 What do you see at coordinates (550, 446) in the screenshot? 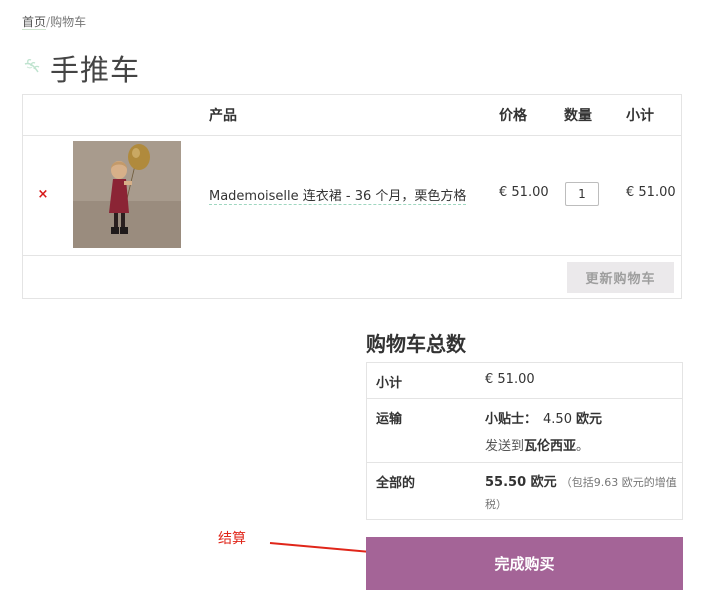
I see `ship-to-place: 瓦伦西亚` at bounding box center [550, 446].